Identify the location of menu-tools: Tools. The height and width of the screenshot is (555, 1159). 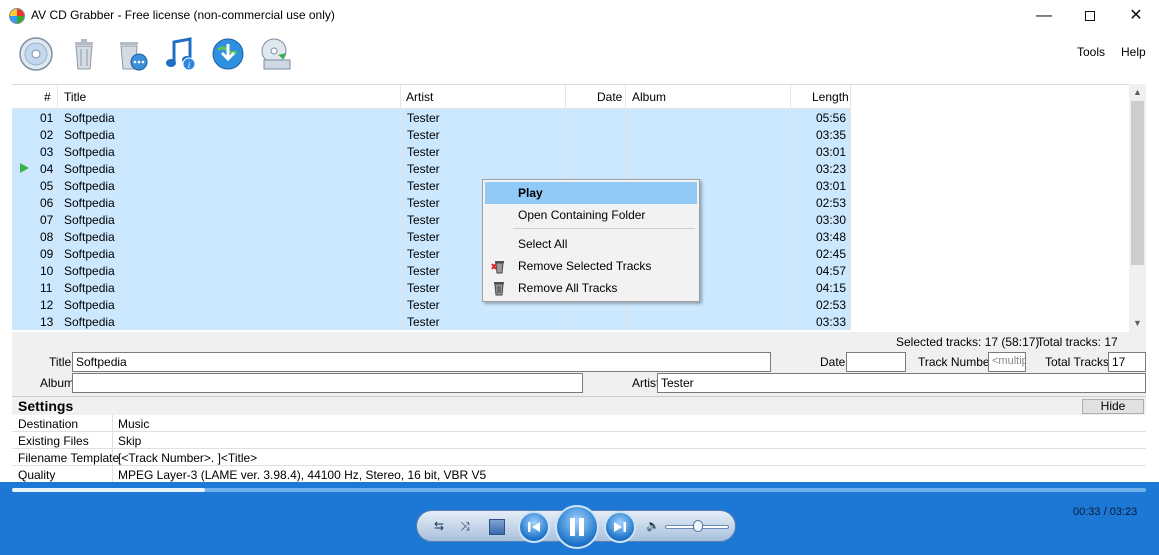
(1091, 52).